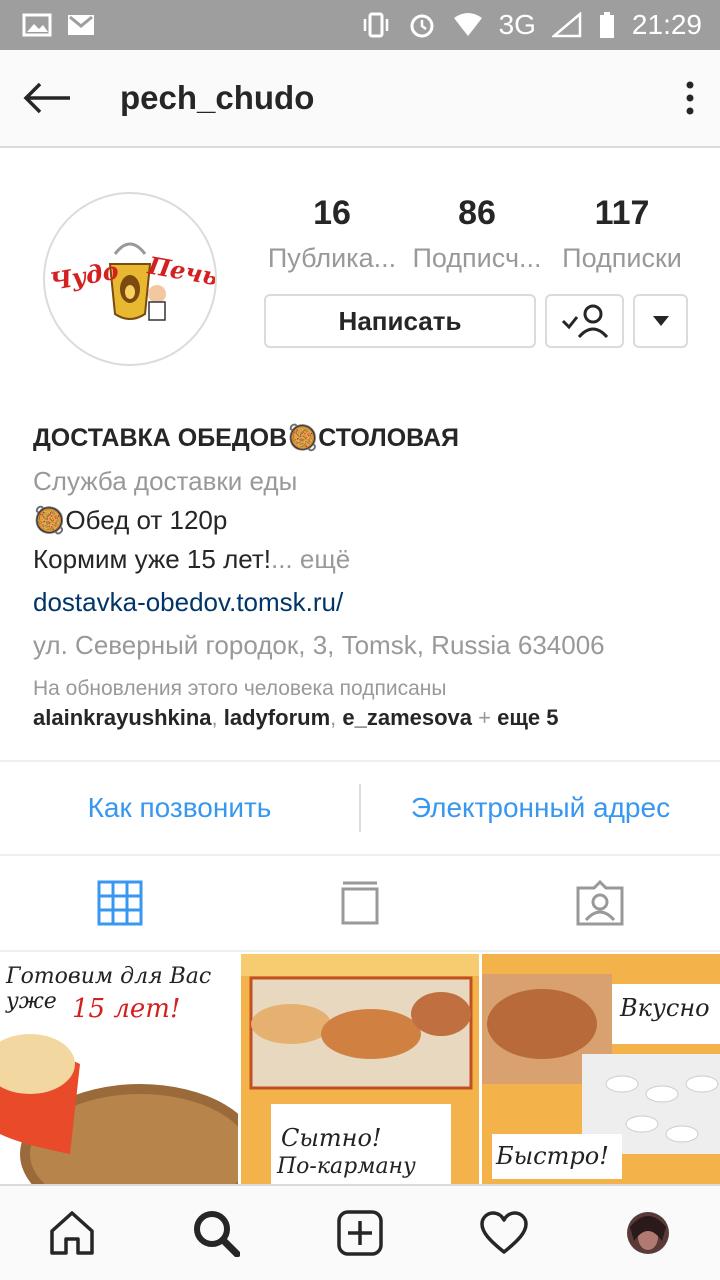 Image resolution: width=720 pixels, height=1280 pixels. What do you see at coordinates (363, 559) in the screenshot?
I see `bio-line-2: Кормим уже 15 лет!... ещё` at bounding box center [363, 559].